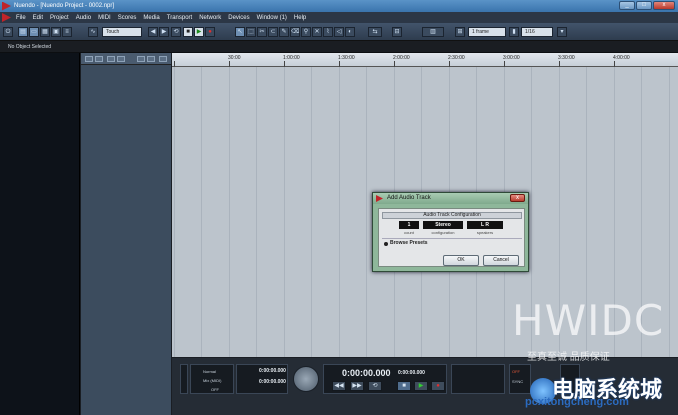 The height and width of the screenshot is (415, 678). I want to click on cycle-button: ⟲, so click(176, 32).